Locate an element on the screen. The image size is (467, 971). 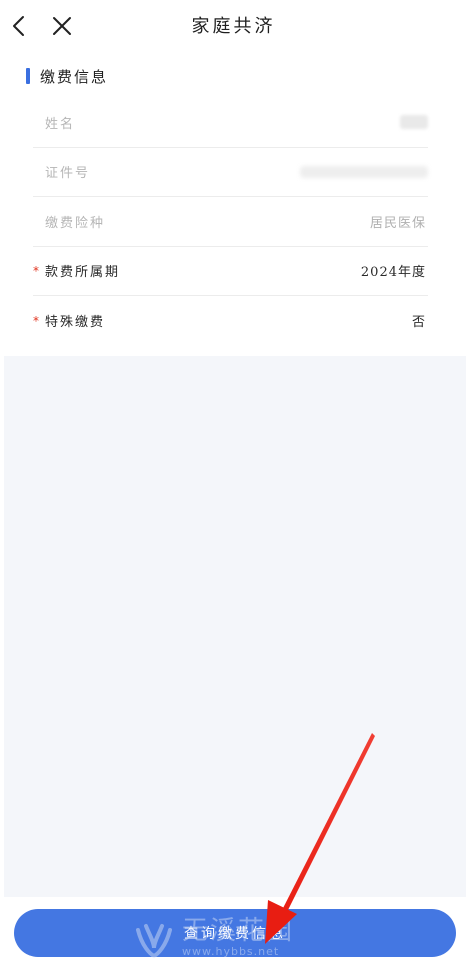
section-header: 缴费信息 is located at coordinates (67, 76).